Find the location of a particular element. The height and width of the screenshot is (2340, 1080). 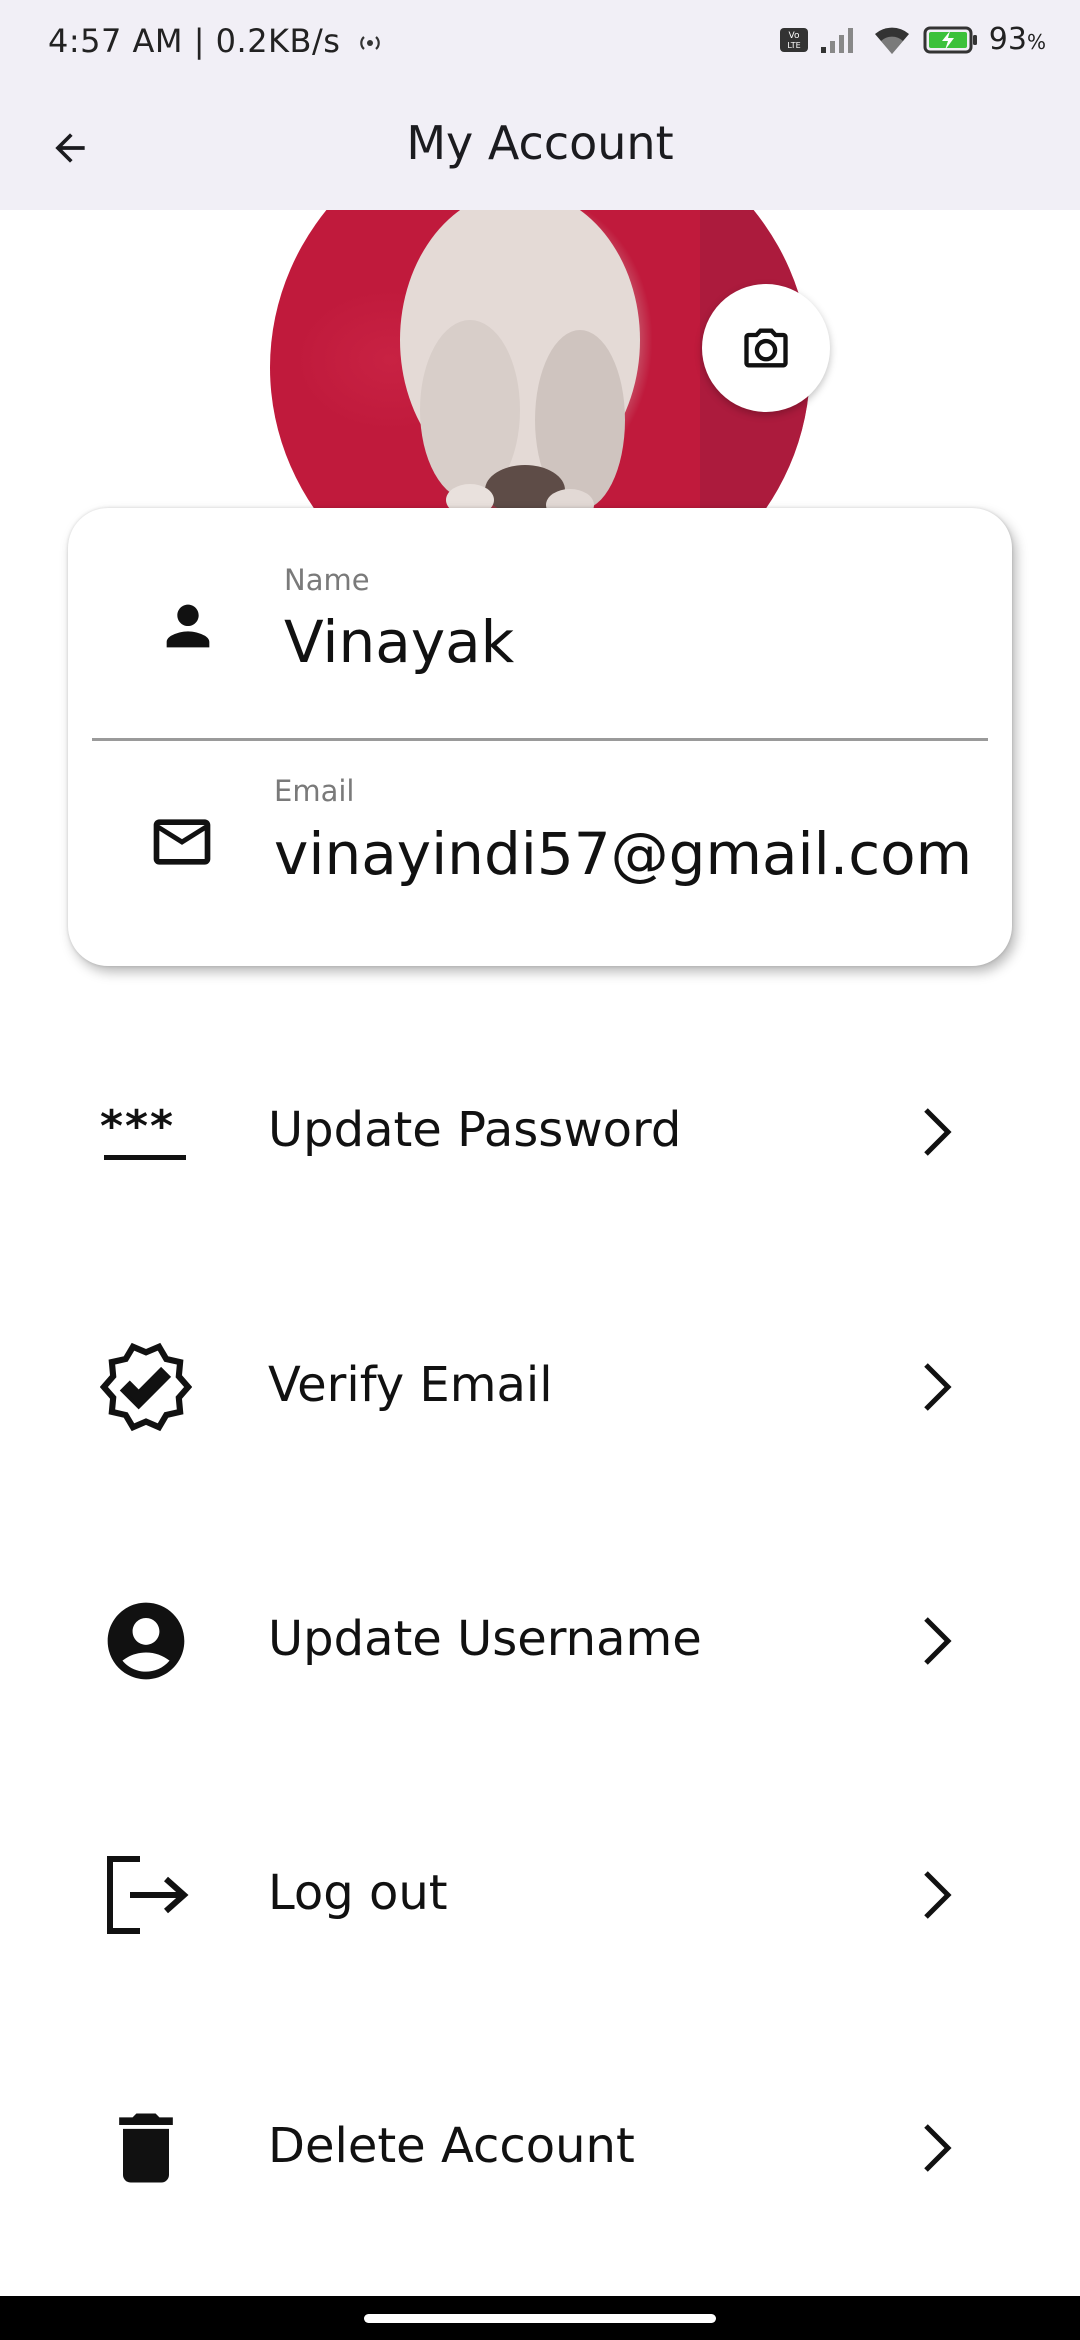

status-bar: 4:57 AM | 0.2KB/s Vo LTE 93% is located at coordinates (540, 43).